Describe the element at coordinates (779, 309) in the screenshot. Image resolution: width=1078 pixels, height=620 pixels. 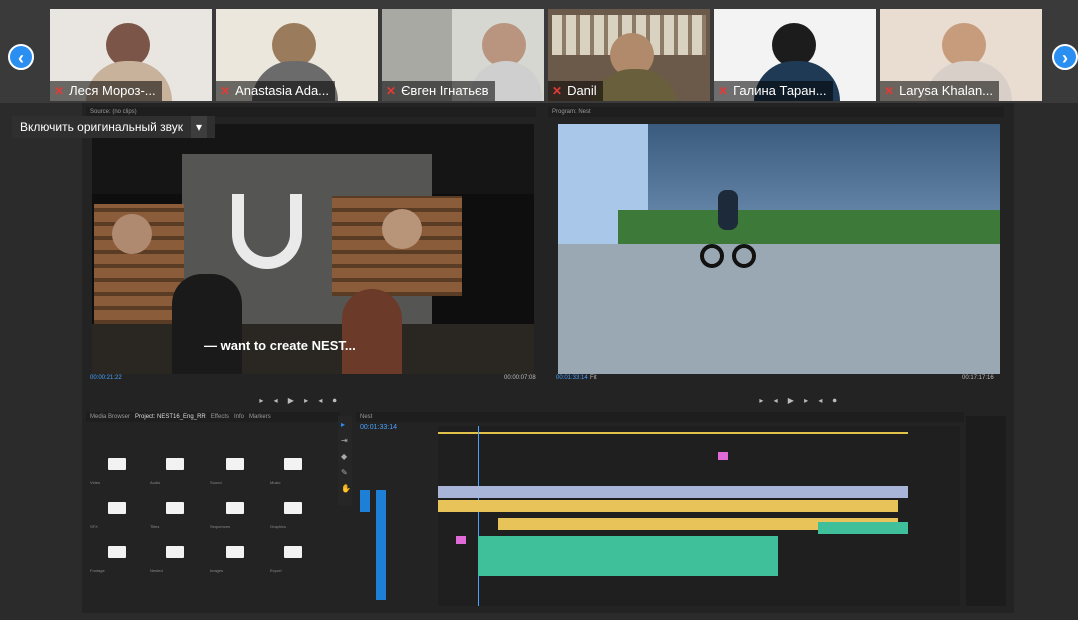
I see `road` at that location.